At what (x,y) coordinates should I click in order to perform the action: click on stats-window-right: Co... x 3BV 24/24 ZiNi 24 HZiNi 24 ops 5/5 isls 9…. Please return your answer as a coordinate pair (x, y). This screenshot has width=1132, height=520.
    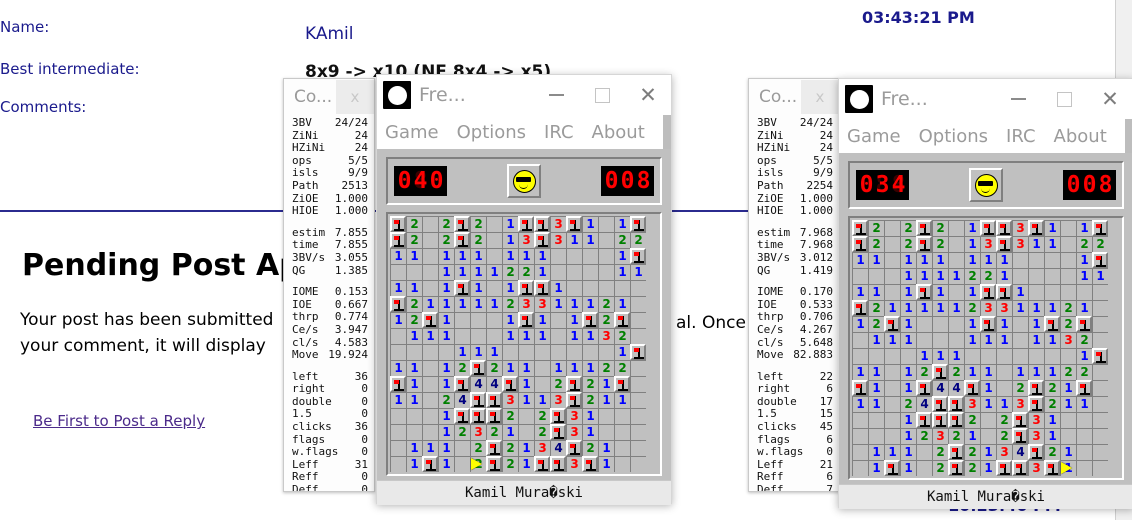
    Looking at the image, I should click on (794, 285).